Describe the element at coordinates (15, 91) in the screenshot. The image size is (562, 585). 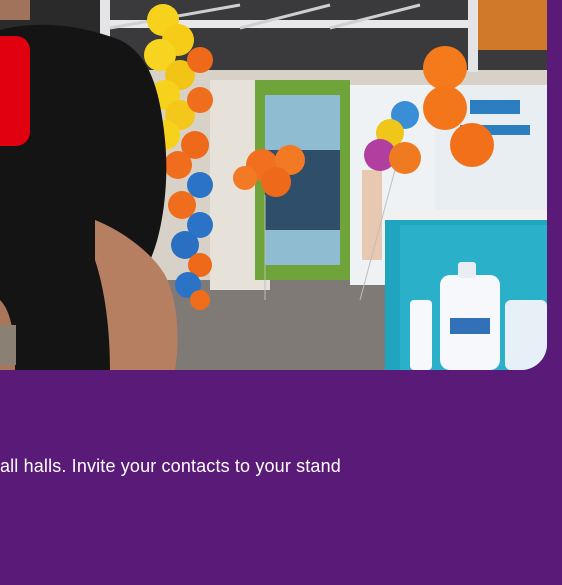
I see `red-badge` at that location.